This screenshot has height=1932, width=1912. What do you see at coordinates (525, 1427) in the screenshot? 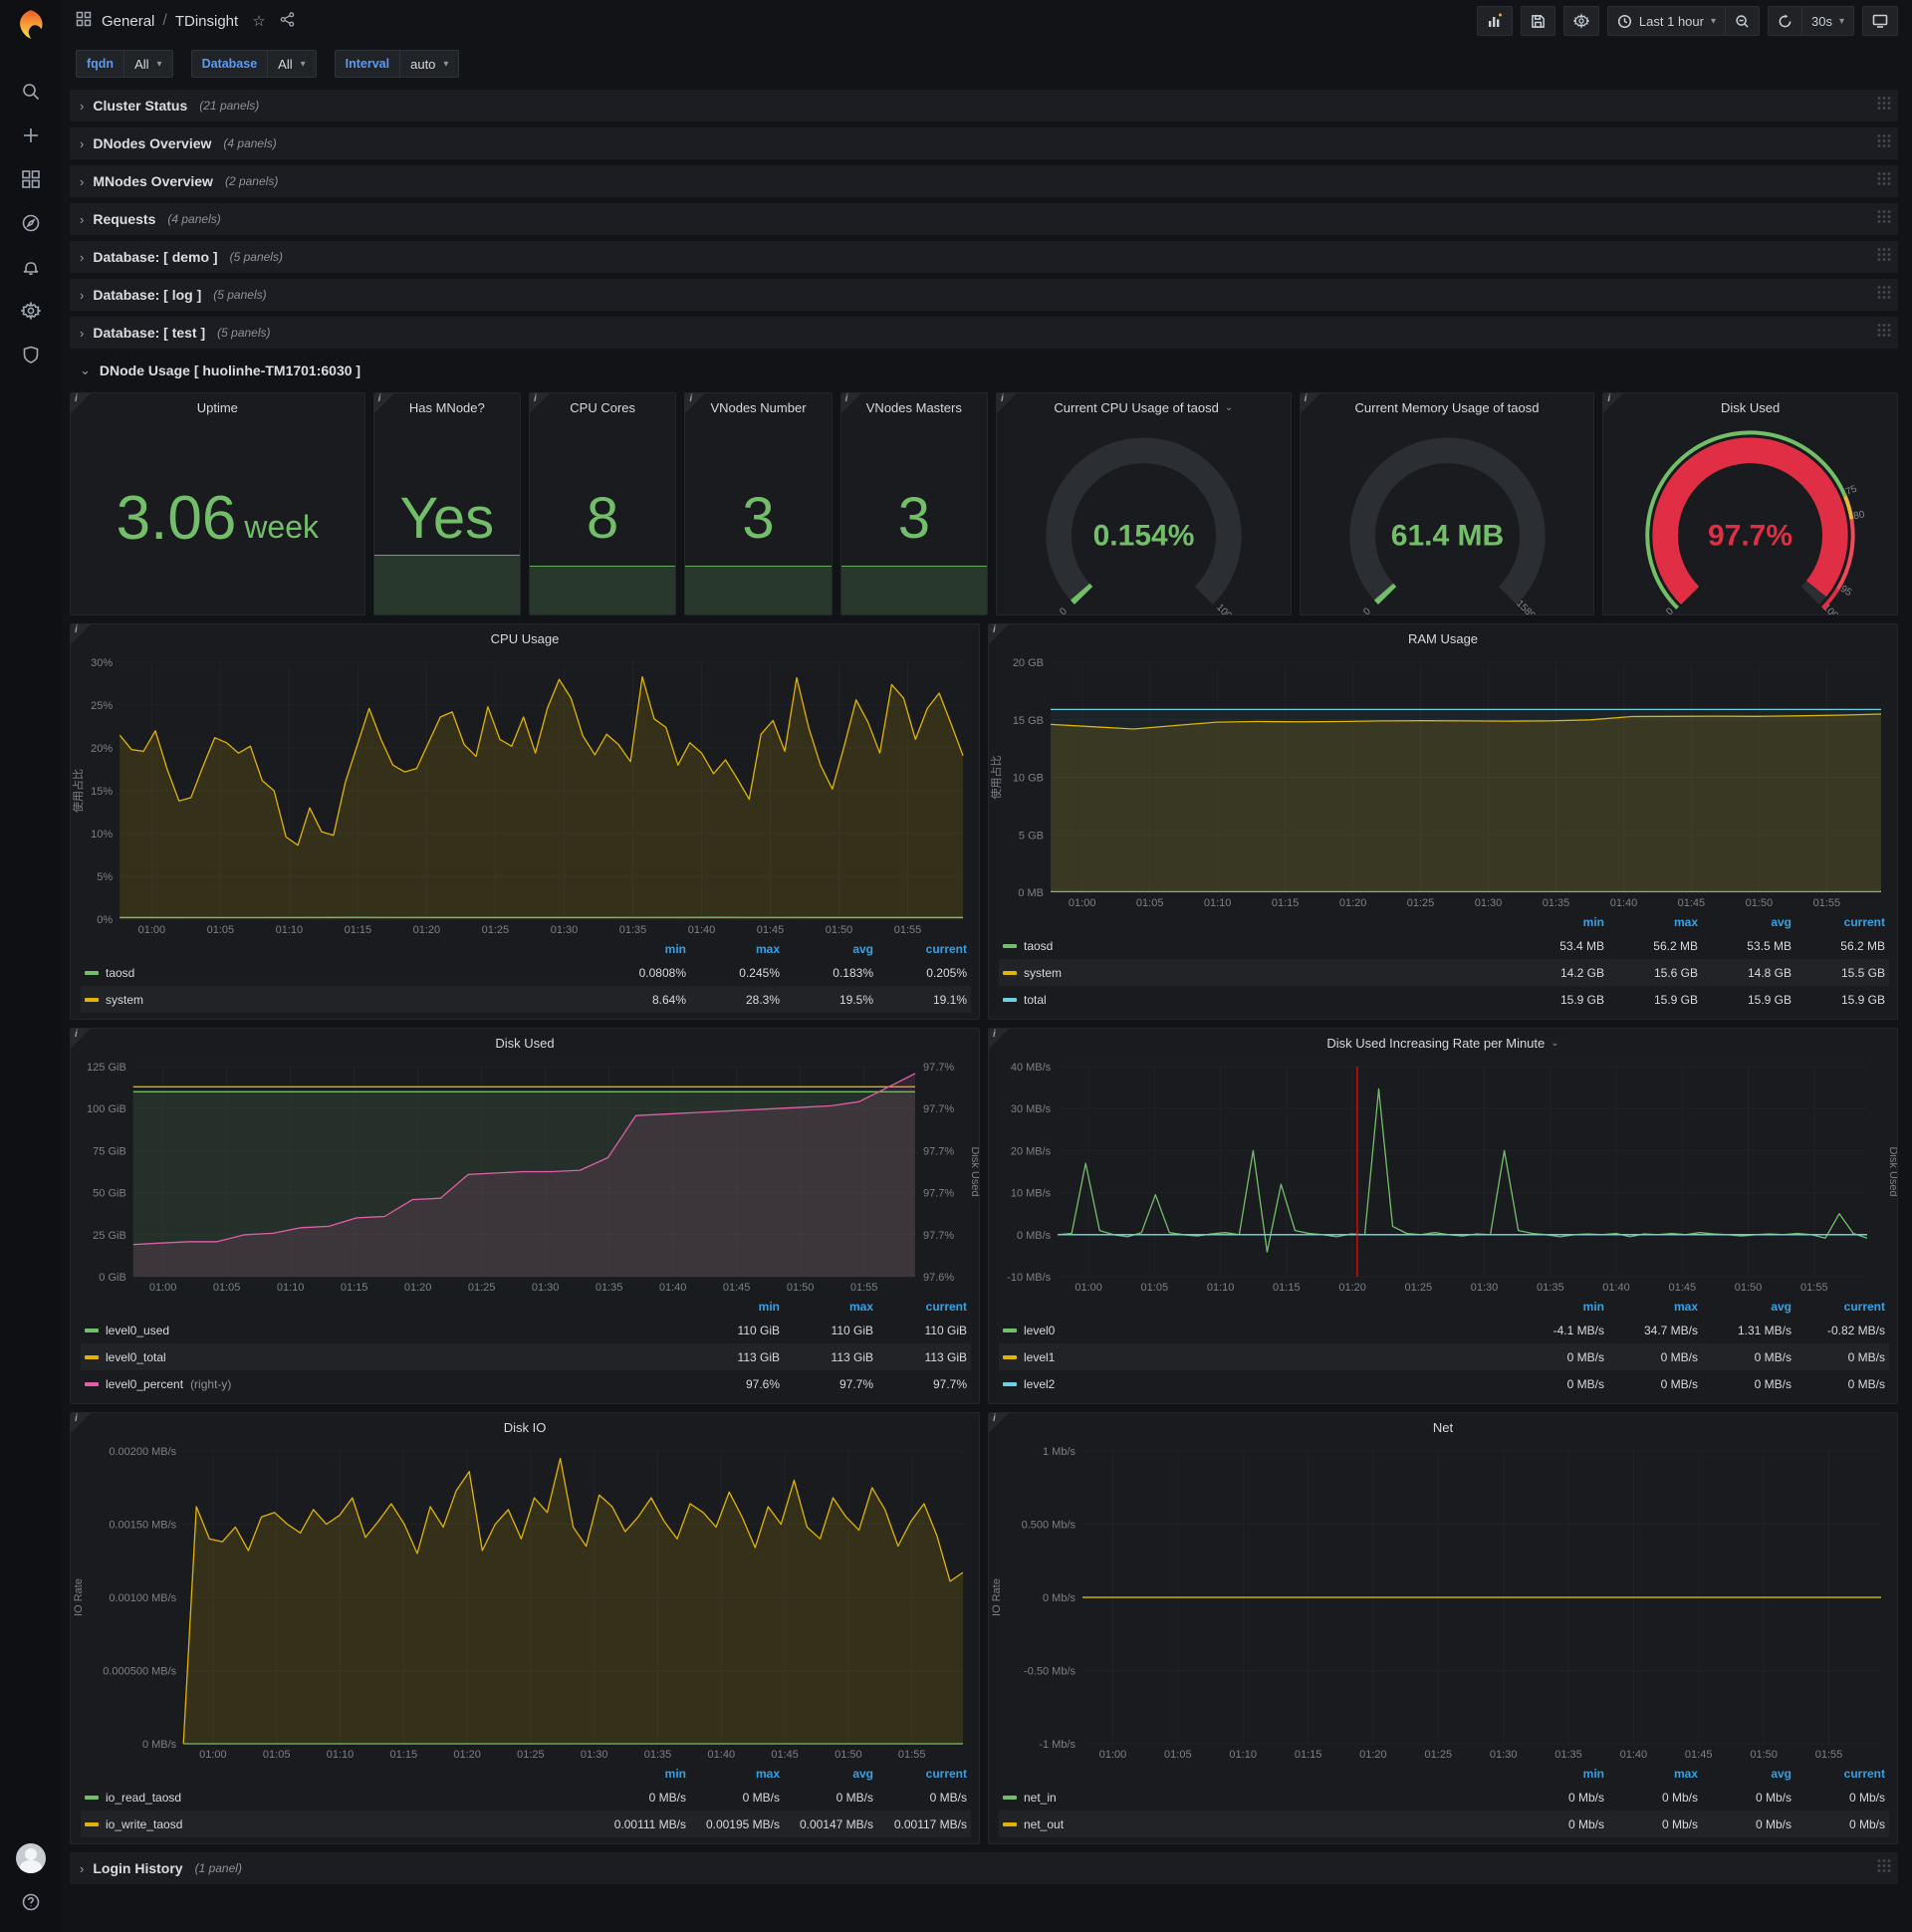
I see `panel-title: Disk IO` at bounding box center [525, 1427].